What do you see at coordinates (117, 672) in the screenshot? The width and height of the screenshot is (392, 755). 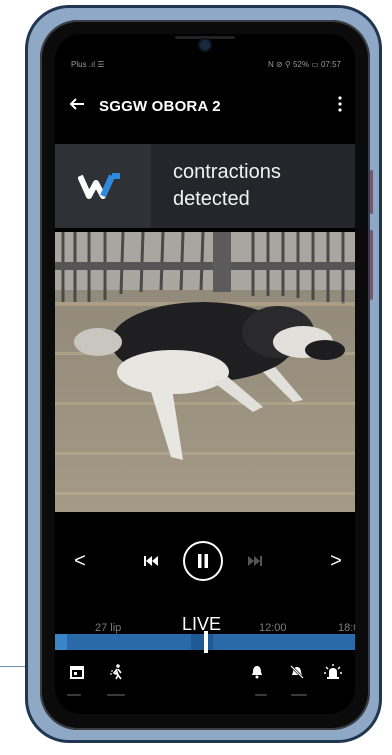 I see `motion-walk-icon` at bounding box center [117, 672].